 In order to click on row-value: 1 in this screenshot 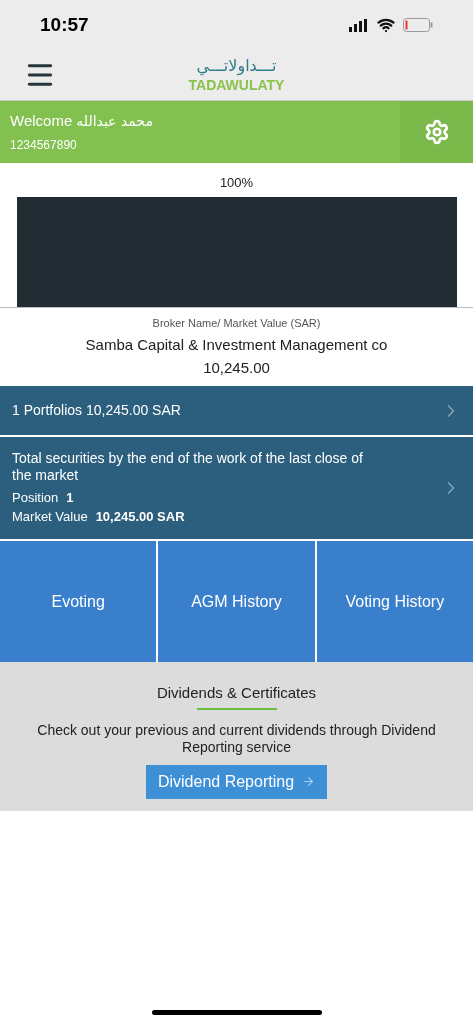, I will do `click(70, 498)`.